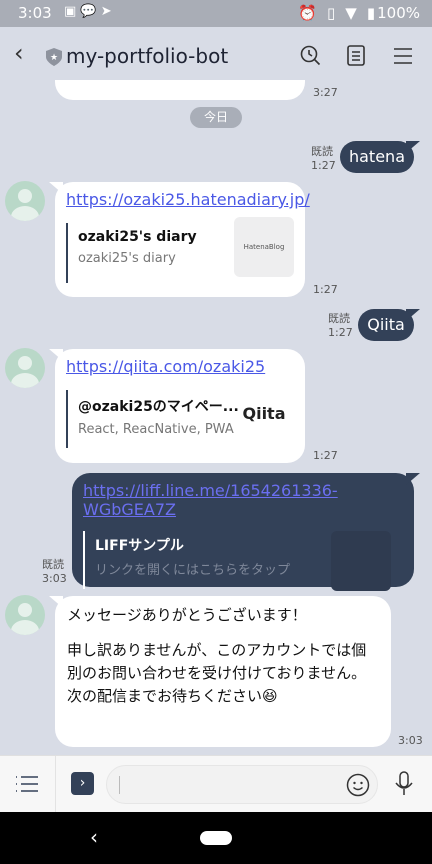 The image size is (432, 864). Describe the element at coordinates (27, 784) in the screenshot. I see `menu-list-icon` at that location.